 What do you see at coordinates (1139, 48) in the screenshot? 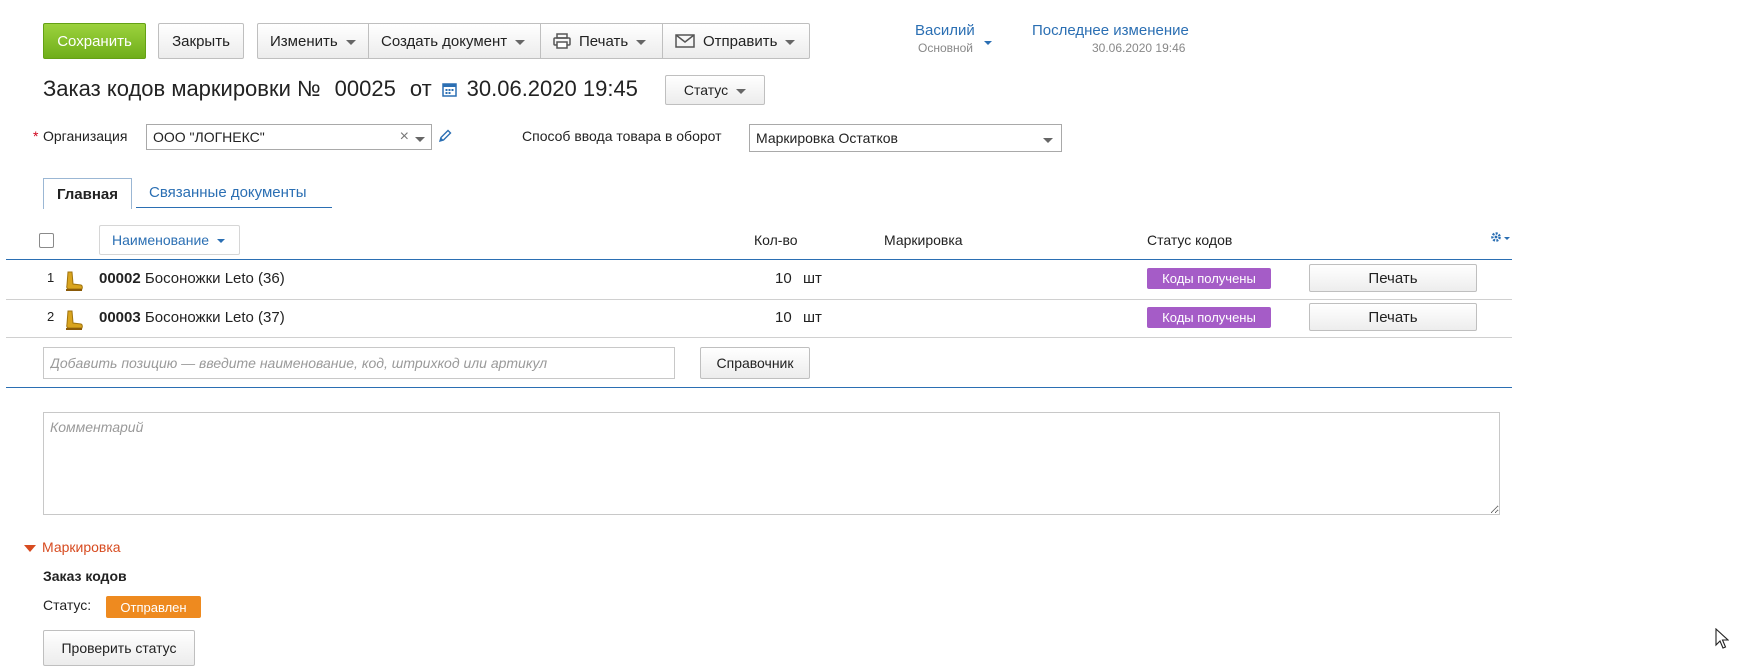
I see `last-change-value: 30.06.2020 19:46` at bounding box center [1139, 48].